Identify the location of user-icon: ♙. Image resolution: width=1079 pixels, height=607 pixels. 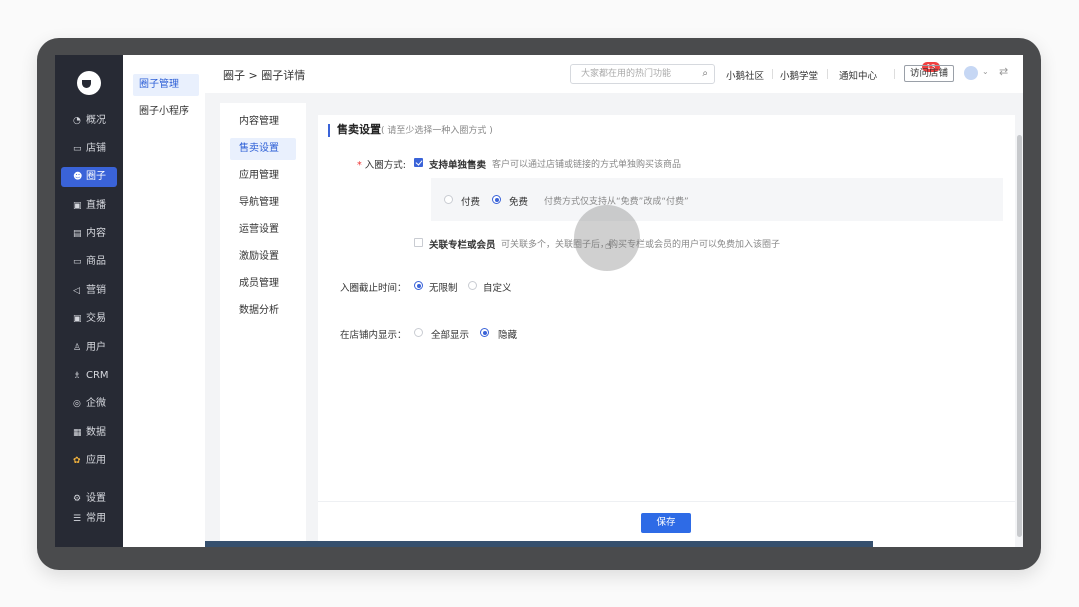
(77, 348).